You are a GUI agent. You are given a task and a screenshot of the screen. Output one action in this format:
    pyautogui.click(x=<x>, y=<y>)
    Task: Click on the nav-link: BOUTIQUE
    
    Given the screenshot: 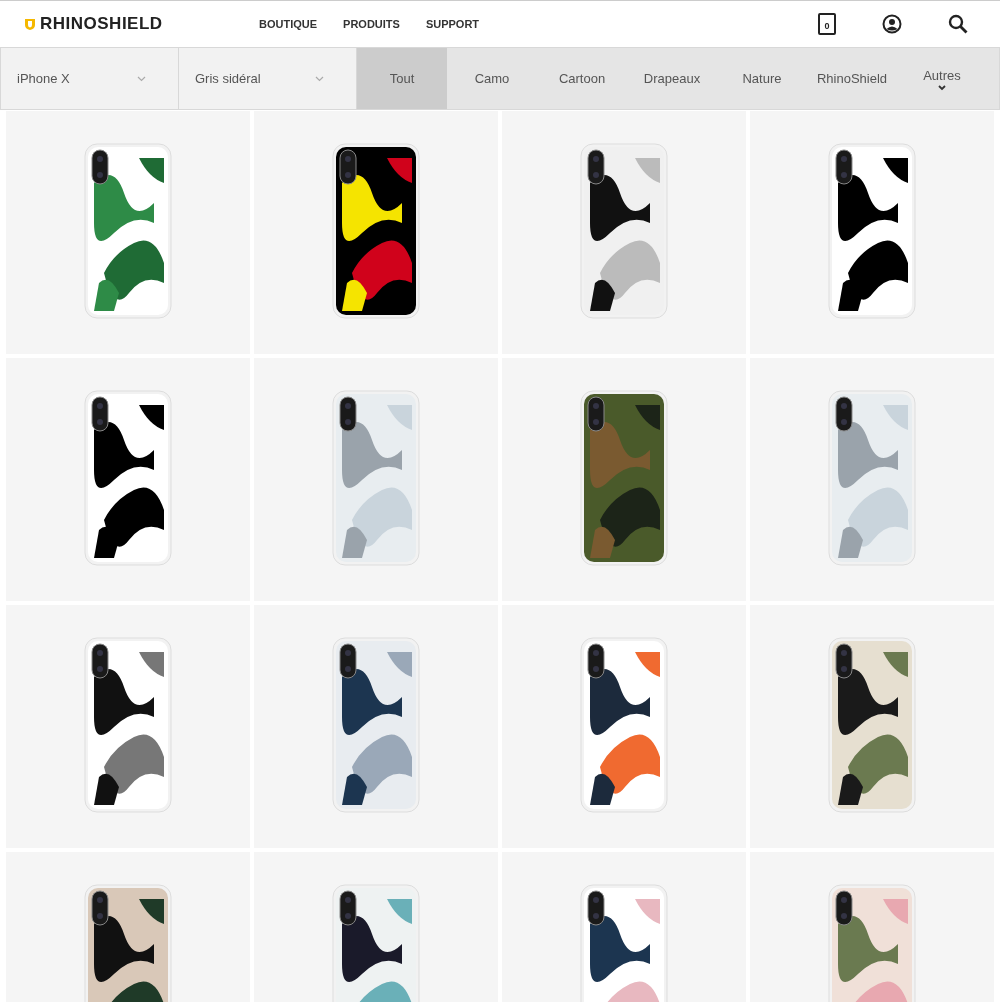 What is the action you would take?
    pyautogui.click(x=288, y=24)
    